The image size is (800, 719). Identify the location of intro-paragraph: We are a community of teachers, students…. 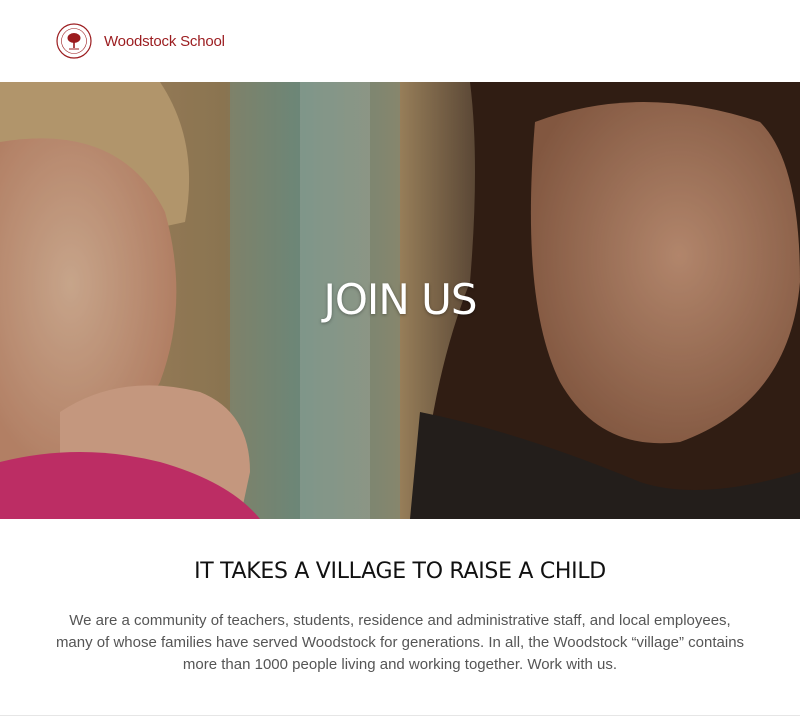
(400, 642).